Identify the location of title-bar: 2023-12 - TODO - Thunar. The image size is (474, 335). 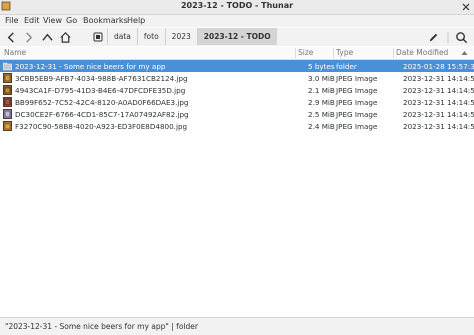
(237, 7).